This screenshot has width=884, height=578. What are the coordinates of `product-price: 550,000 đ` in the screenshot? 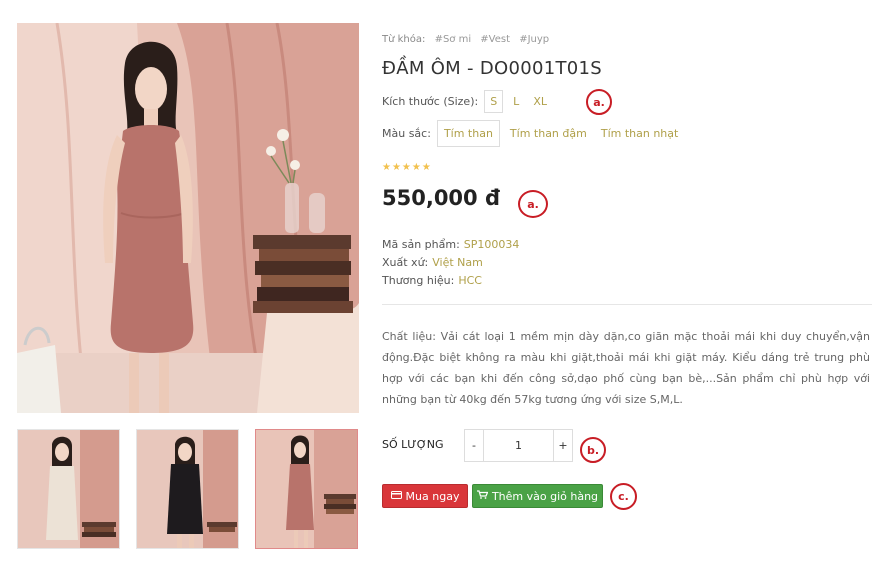 It's located at (441, 198).